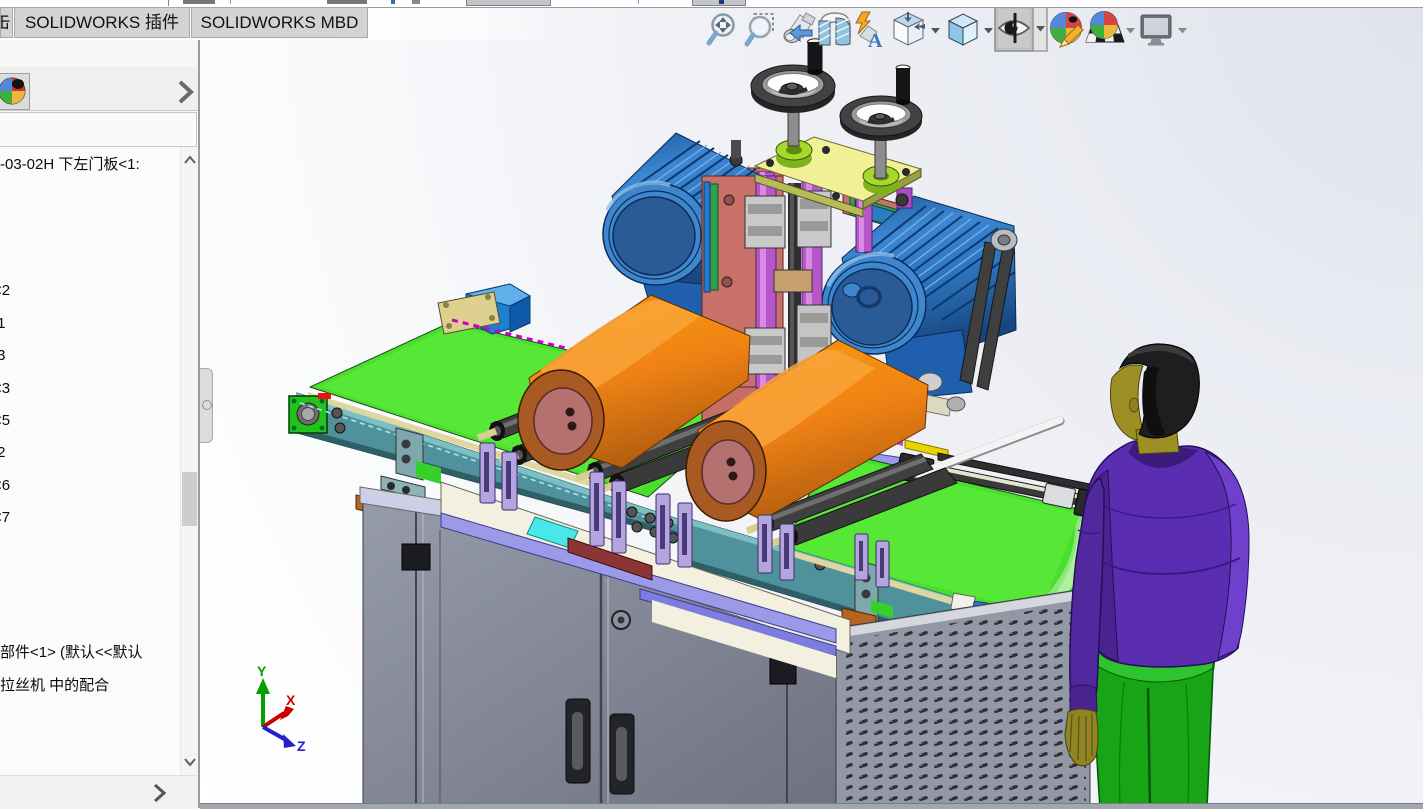 This screenshot has width=1423, height=809. Describe the element at coordinates (291, 700) in the screenshot. I see `svg-text: X` at that location.